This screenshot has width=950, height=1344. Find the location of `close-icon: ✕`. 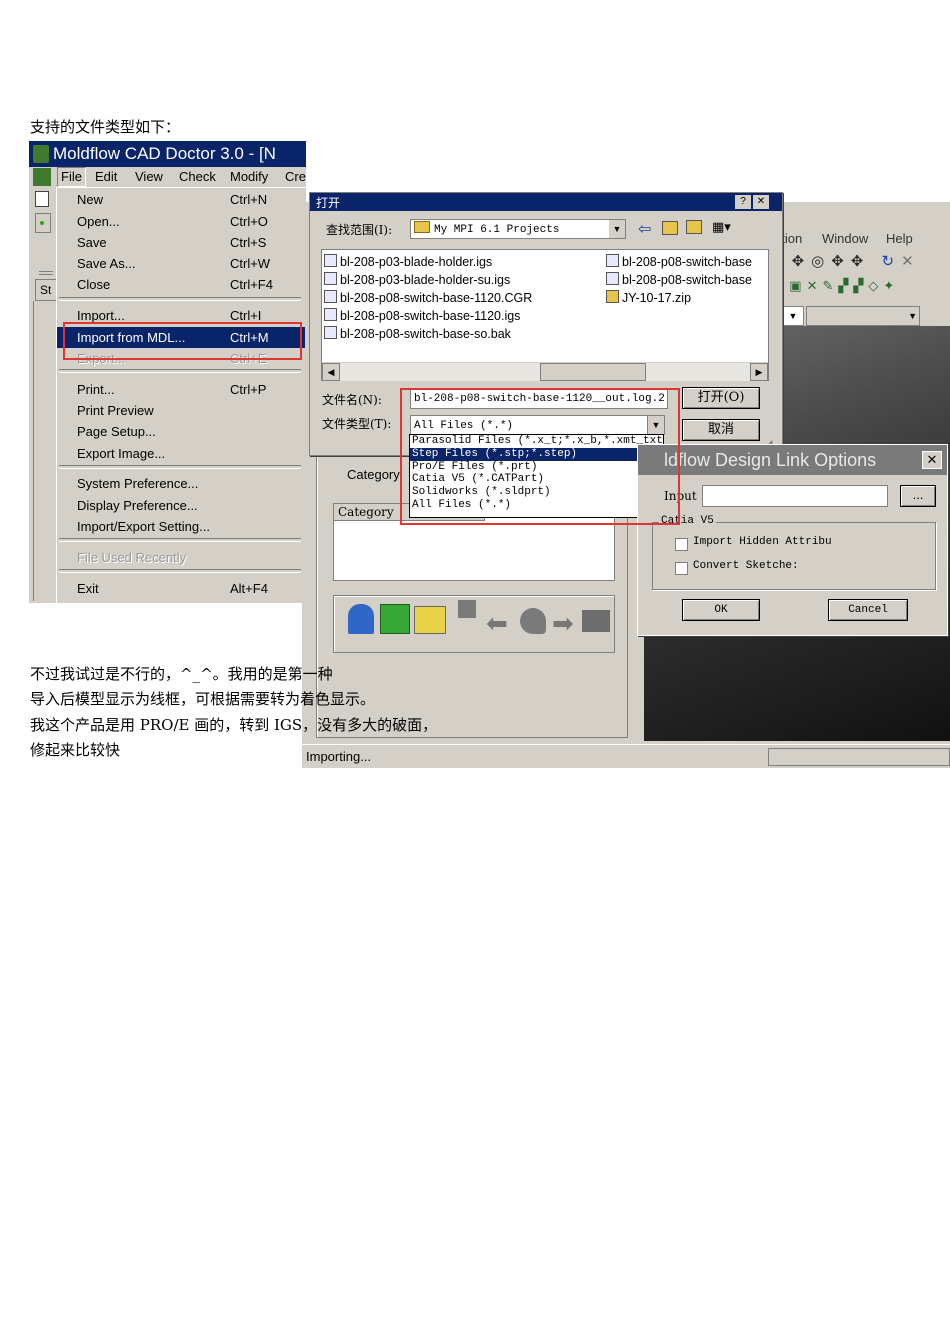

close-icon: ✕ is located at coordinates (911, 261).